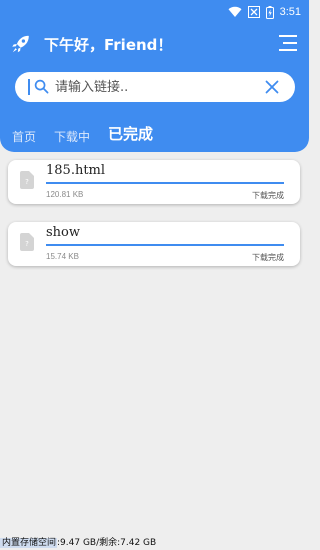 This screenshot has height=550, width=320. I want to click on download-item: ? 185.html 120.81 KB 下载完成, so click(154, 182).